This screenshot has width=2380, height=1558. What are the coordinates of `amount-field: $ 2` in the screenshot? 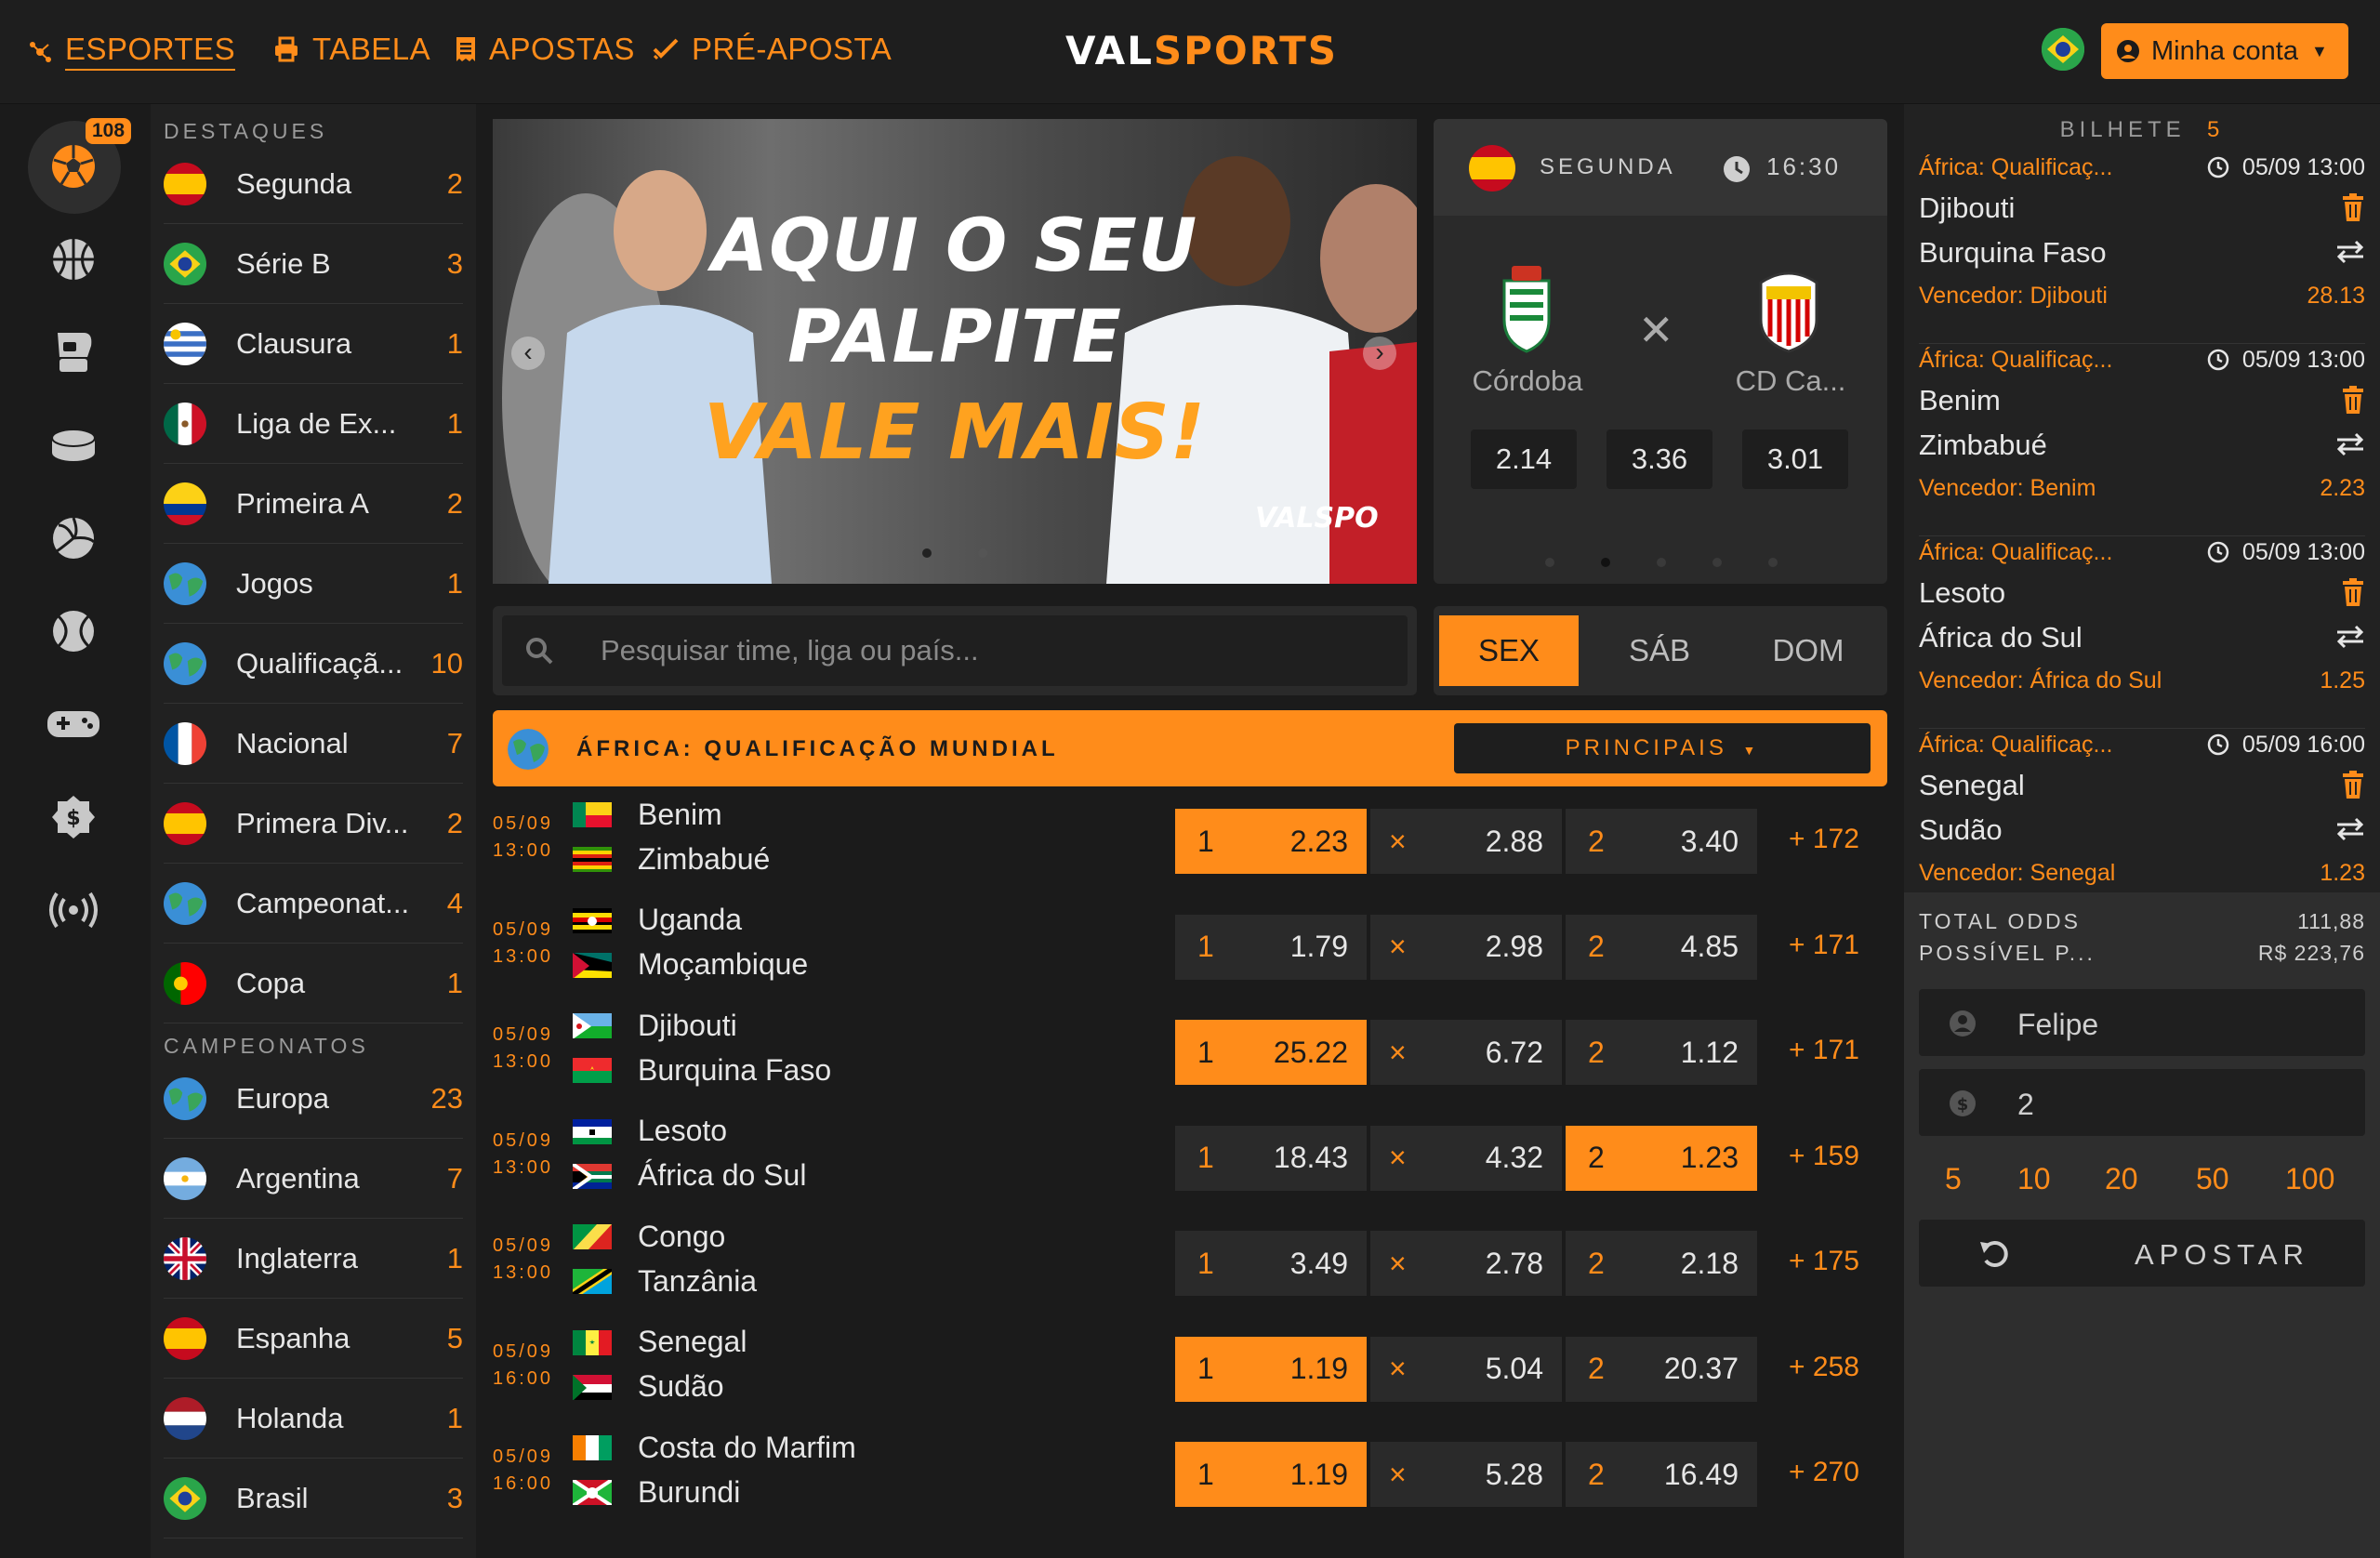 It's located at (2142, 1102).